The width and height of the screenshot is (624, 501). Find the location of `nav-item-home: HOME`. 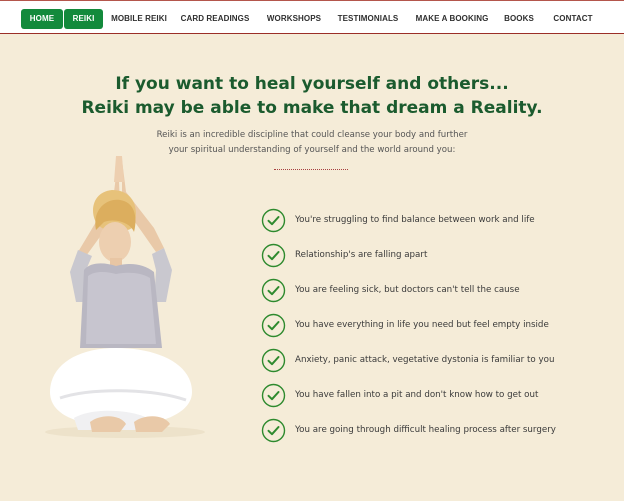

nav-item-home: HOME is located at coordinates (42, 19).